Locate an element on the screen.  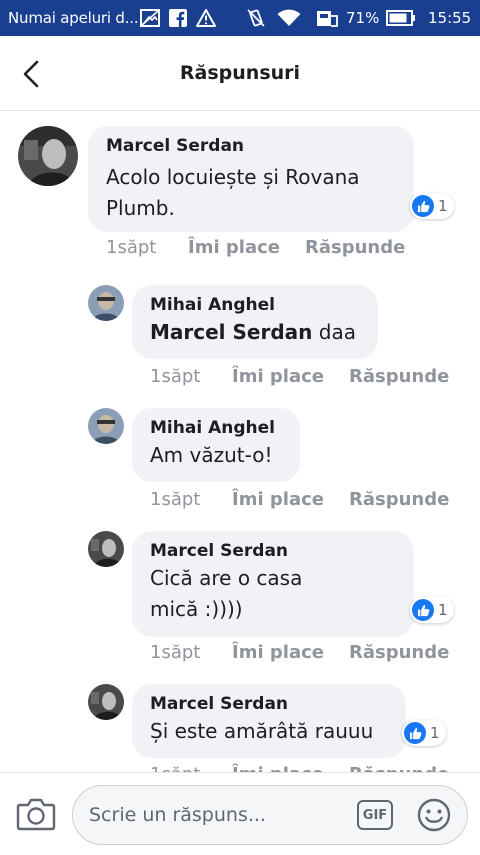
wifi-icon is located at coordinates (289, 18).